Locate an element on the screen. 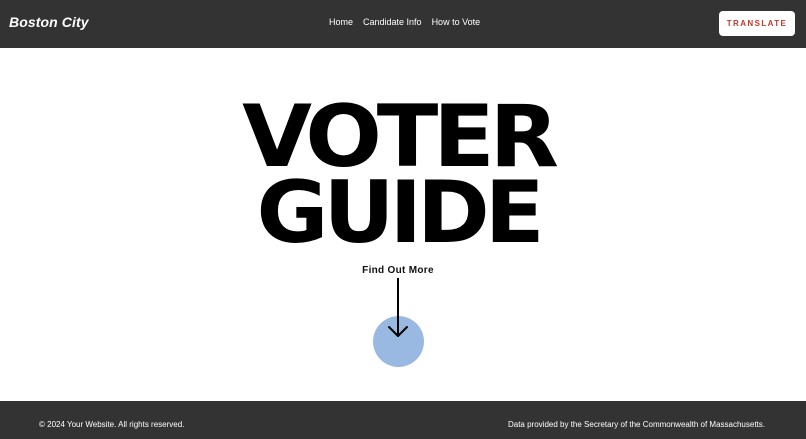  find-out-more-link: Find Out More is located at coordinates (398, 270).